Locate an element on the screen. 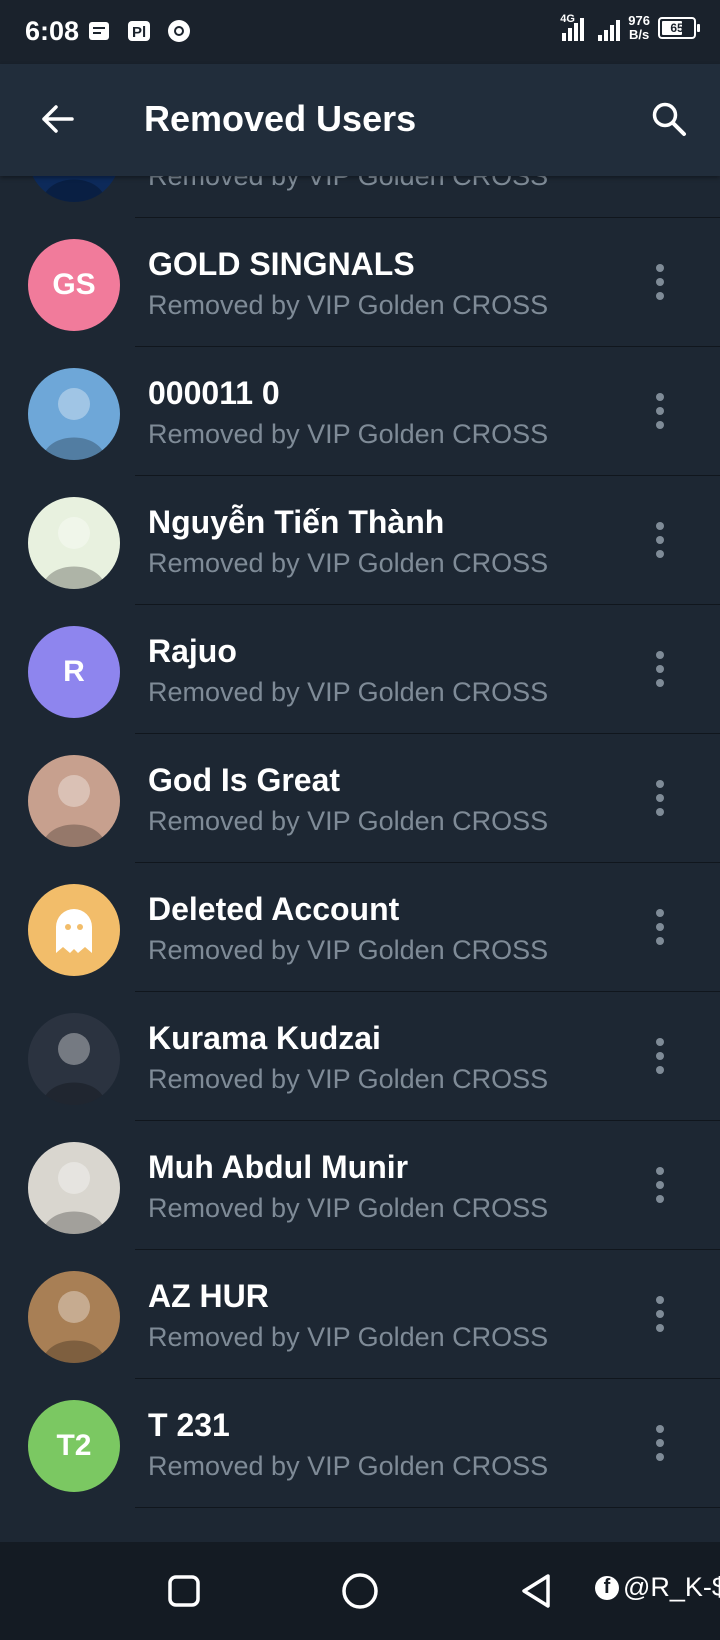 The image size is (720, 1640). battery-icon: 65 is located at coordinates (679, 28).